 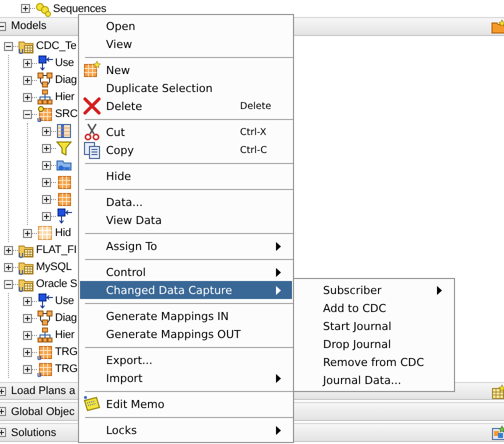 What do you see at coordinates (254, 150) in the screenshot?
I see `shortcut-label: Ctrl-C` at bounding box center [254, 150].